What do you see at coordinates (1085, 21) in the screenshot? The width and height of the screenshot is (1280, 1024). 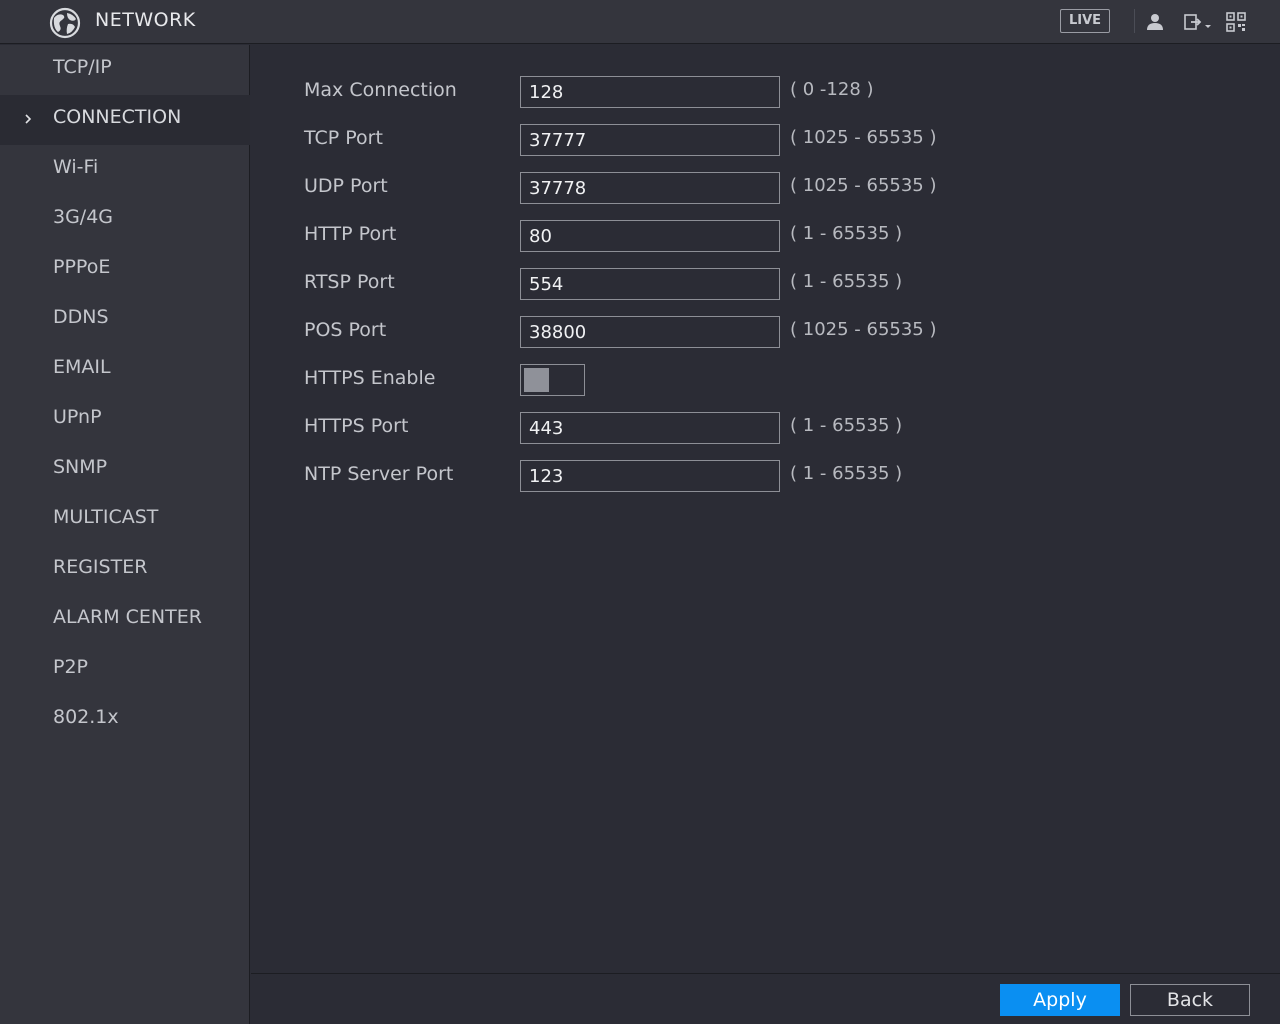 I see `live-button: LIVE` at bounding box center [1085, 21].